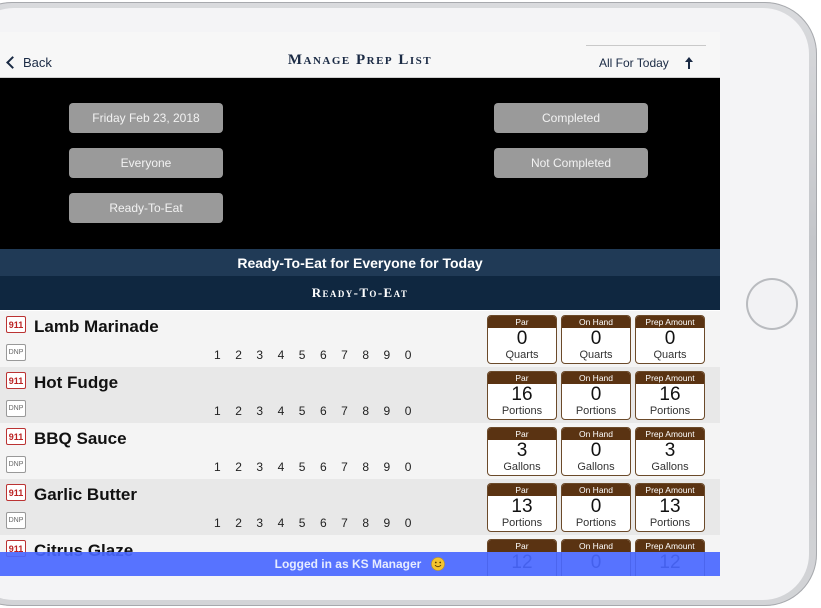  I want to click on date-filter-button: Friday Feb 23, 2018, so click(146, 118).